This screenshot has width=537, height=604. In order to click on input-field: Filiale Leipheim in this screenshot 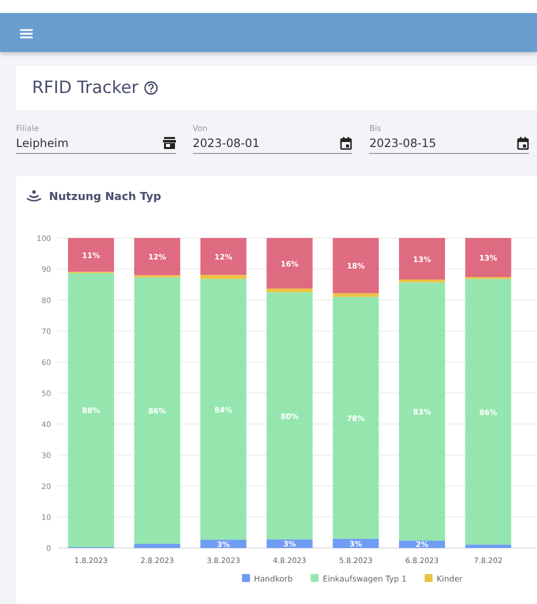, I will do `click(96, 139)`.